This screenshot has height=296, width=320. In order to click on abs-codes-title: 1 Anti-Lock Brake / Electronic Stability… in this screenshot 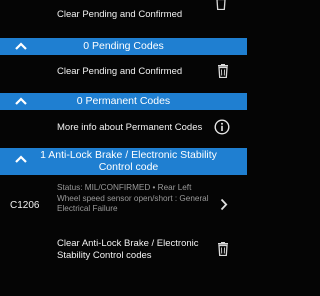, I will do `click(128, 161)`.